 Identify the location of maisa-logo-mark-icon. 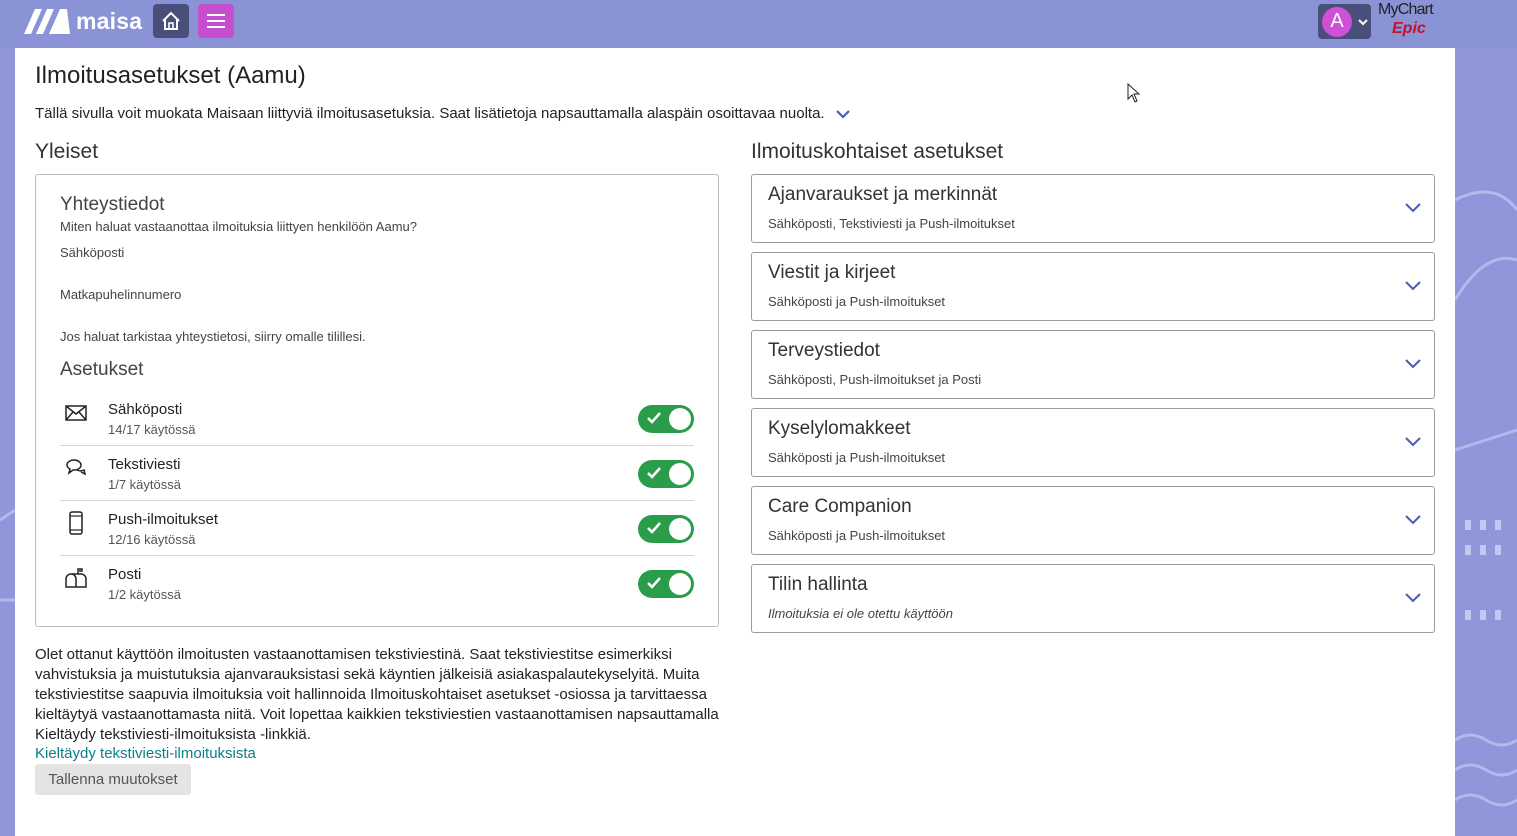
(47, 21).